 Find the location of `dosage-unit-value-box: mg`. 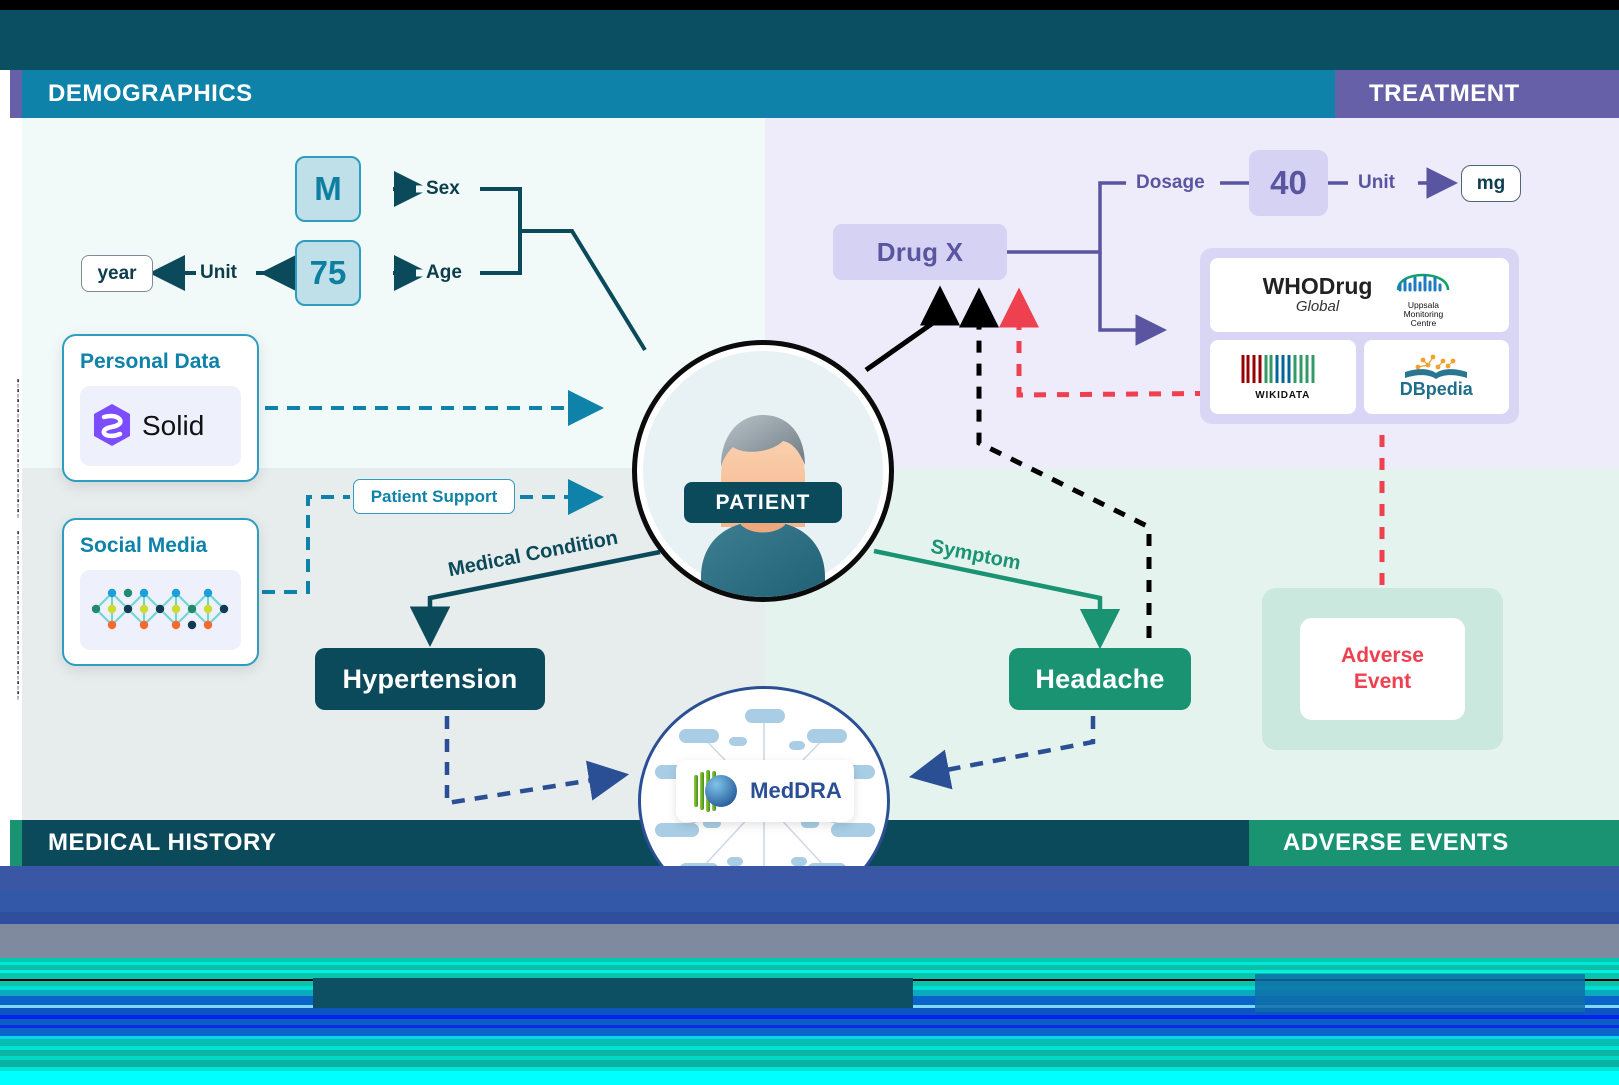

dosage-unit-value-box: mg is located at coordinates (1491, 183).